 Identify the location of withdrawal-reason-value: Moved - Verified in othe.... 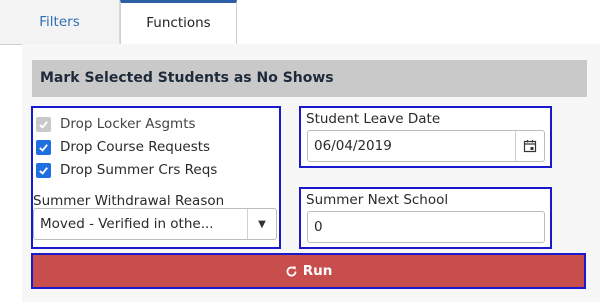
(127, 224).